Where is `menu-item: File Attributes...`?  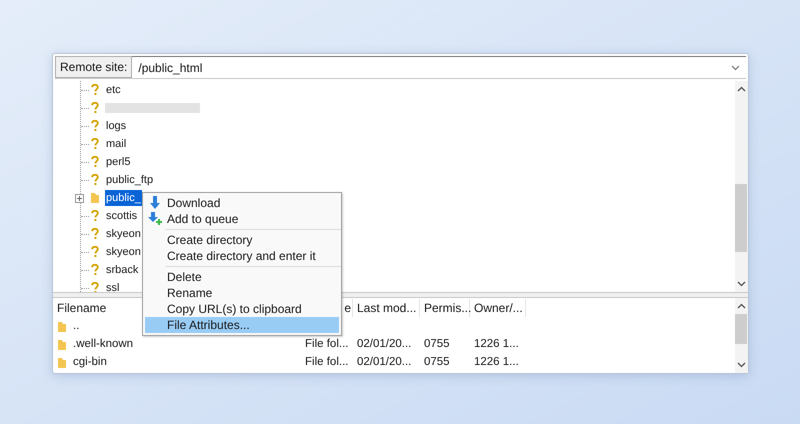 menu-item: File Attributes... is located at coordinates (242, 325).